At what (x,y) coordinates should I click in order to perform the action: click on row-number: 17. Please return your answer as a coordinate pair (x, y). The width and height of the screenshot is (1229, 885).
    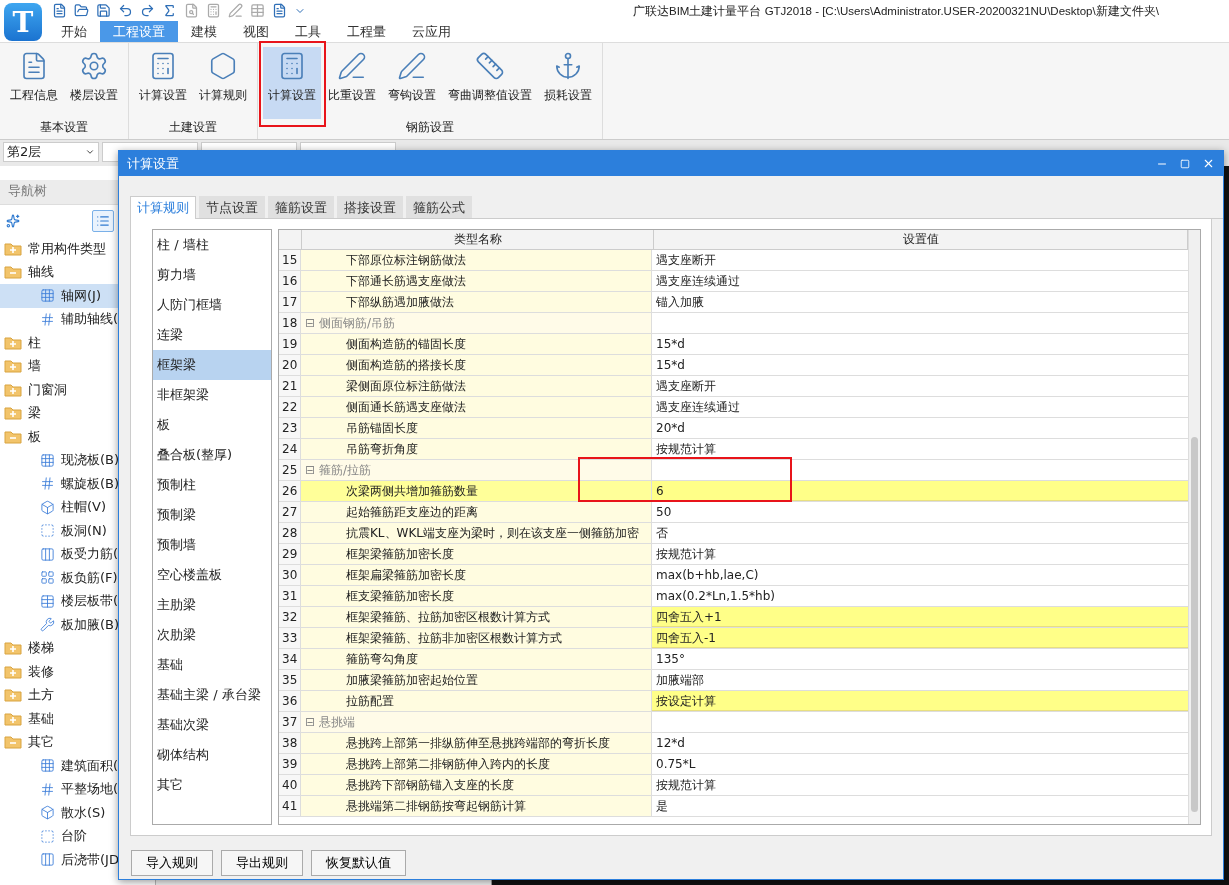
    Looking at the image, I should click on (290, 302).